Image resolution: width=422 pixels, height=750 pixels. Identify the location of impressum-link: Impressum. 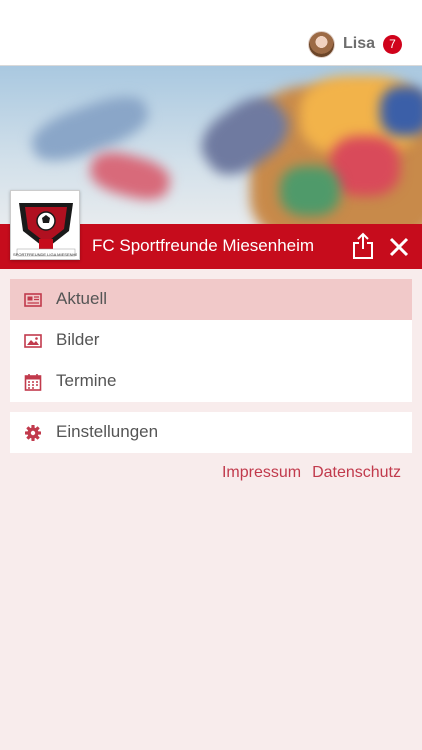
(261, 473).